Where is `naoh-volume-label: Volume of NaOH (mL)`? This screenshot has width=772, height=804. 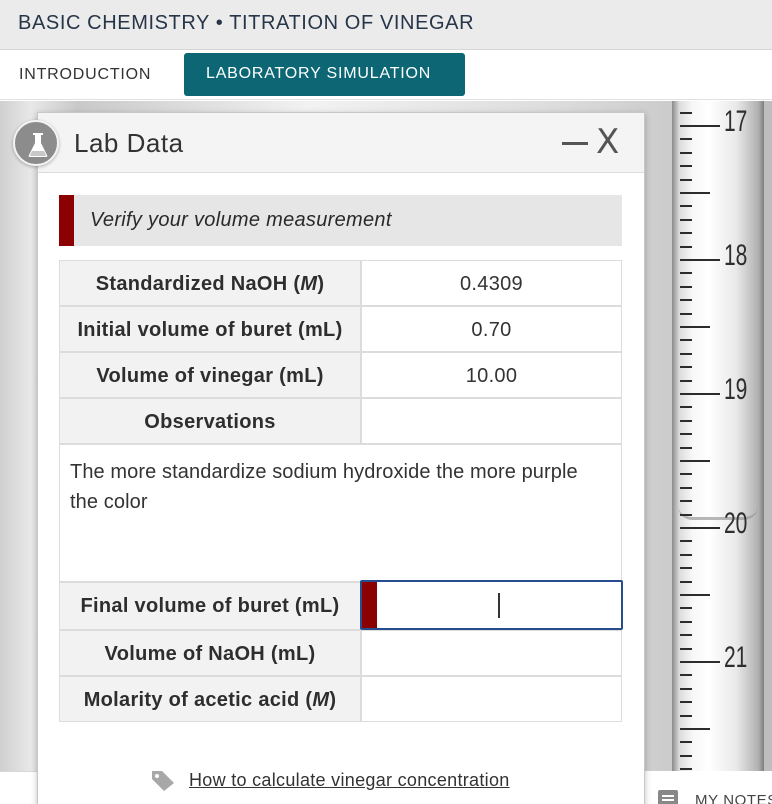
naoh-volume-label: Volume of NaOH (mL) is located at coordinates (210, 653).